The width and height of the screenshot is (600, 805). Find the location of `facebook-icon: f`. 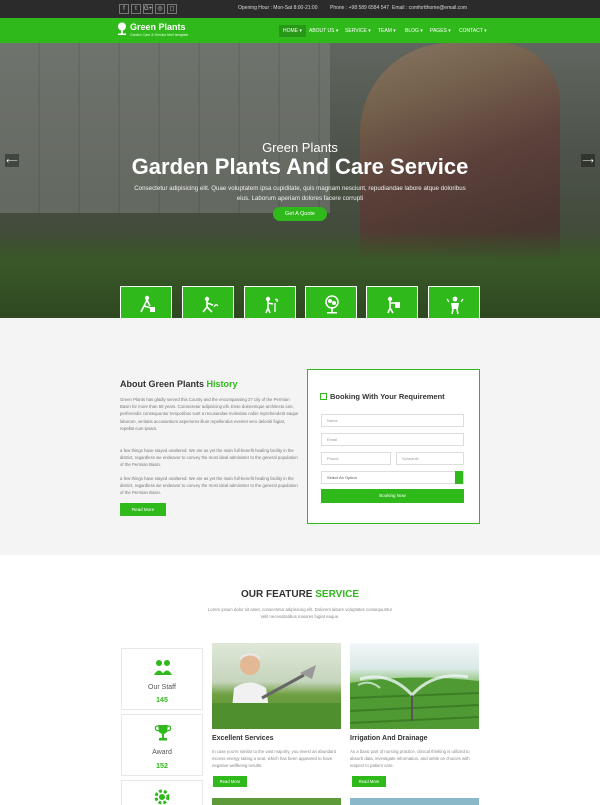

facebook-icon: f is located at coordinates (124, 9).